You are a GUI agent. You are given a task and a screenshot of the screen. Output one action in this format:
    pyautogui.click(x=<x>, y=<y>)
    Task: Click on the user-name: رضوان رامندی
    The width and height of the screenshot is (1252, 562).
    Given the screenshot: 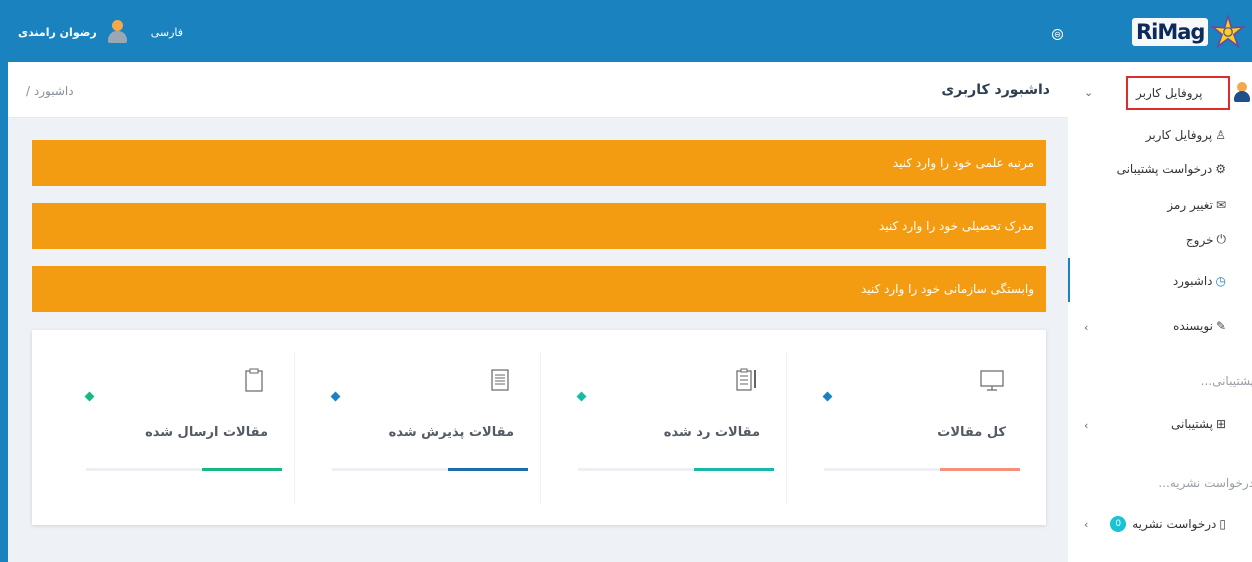 What is the action you would take?
    pyautogui.click(x=57, y=32)
    